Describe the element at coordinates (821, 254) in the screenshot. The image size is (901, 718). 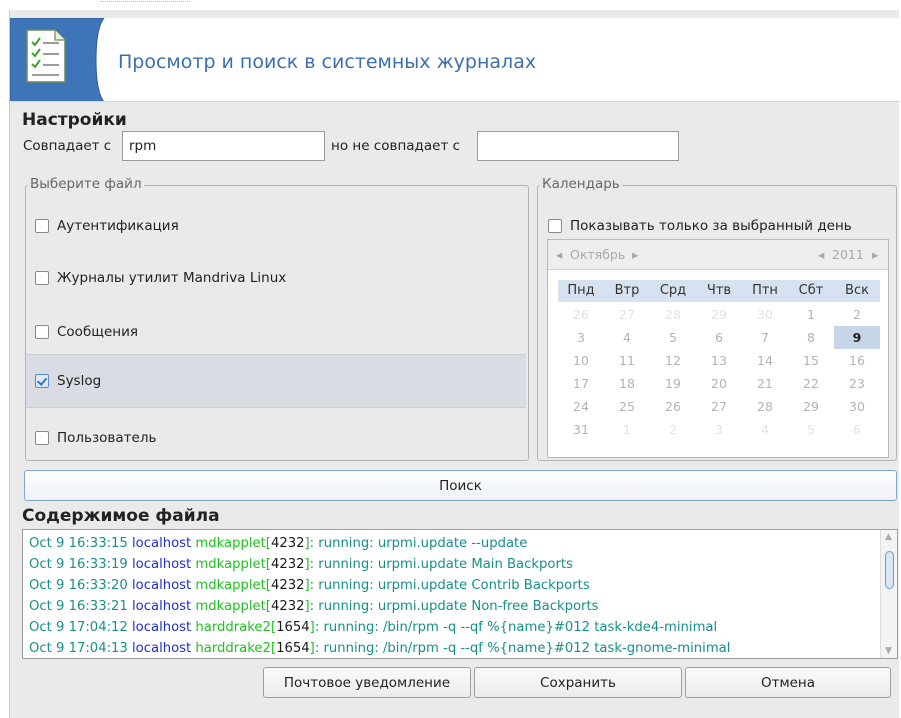
I see `prev-year-icon: ◂` at that location.